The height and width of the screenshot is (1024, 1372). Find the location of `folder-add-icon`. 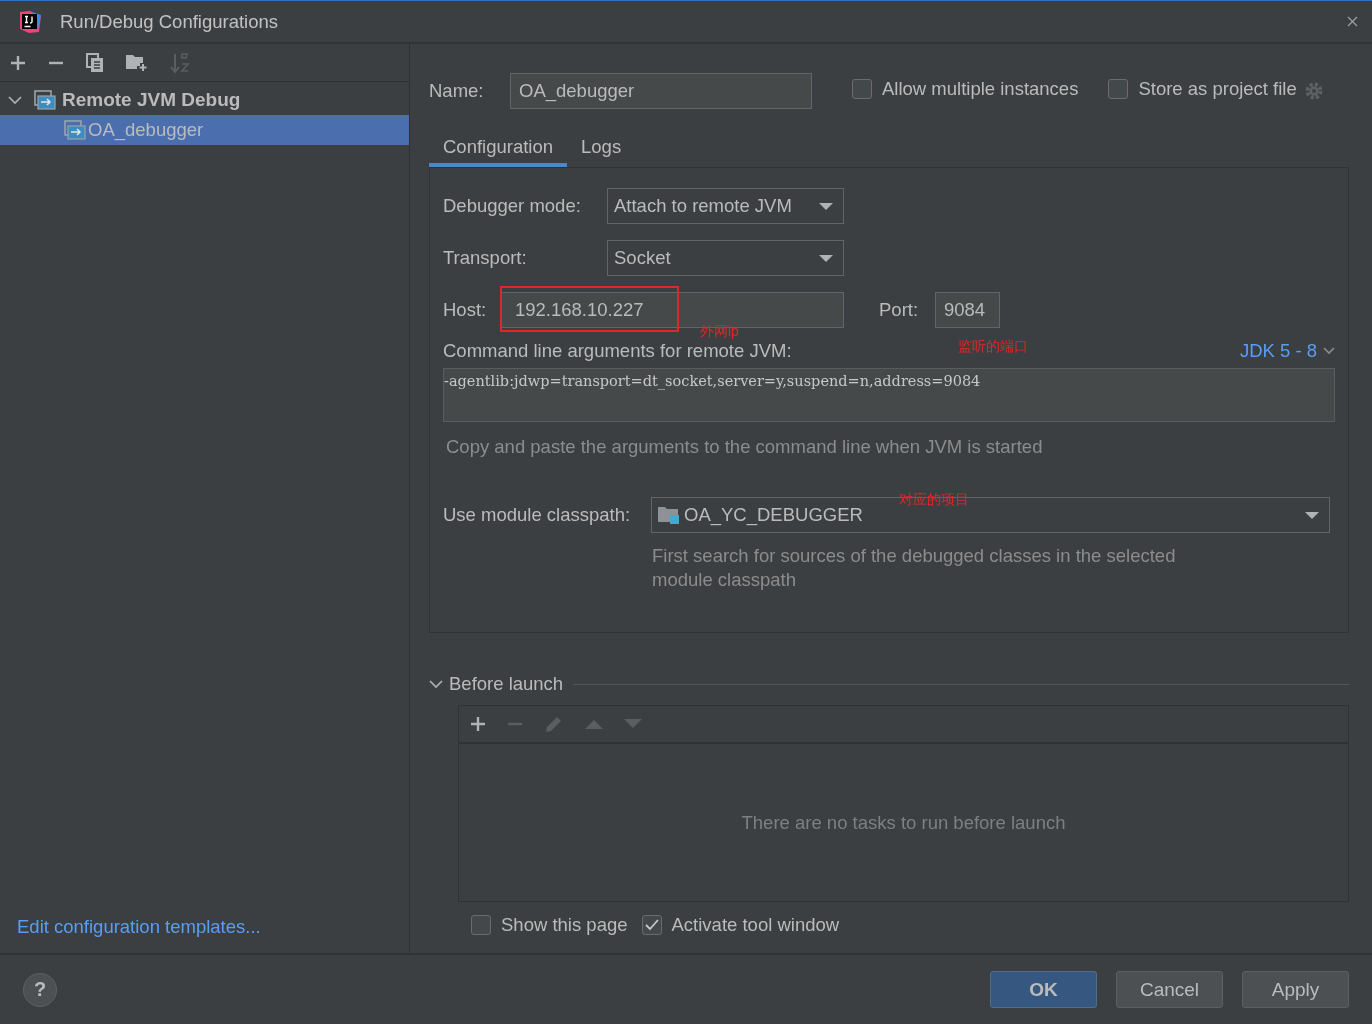

folder-add-icon is located at coordinates (137, 62).